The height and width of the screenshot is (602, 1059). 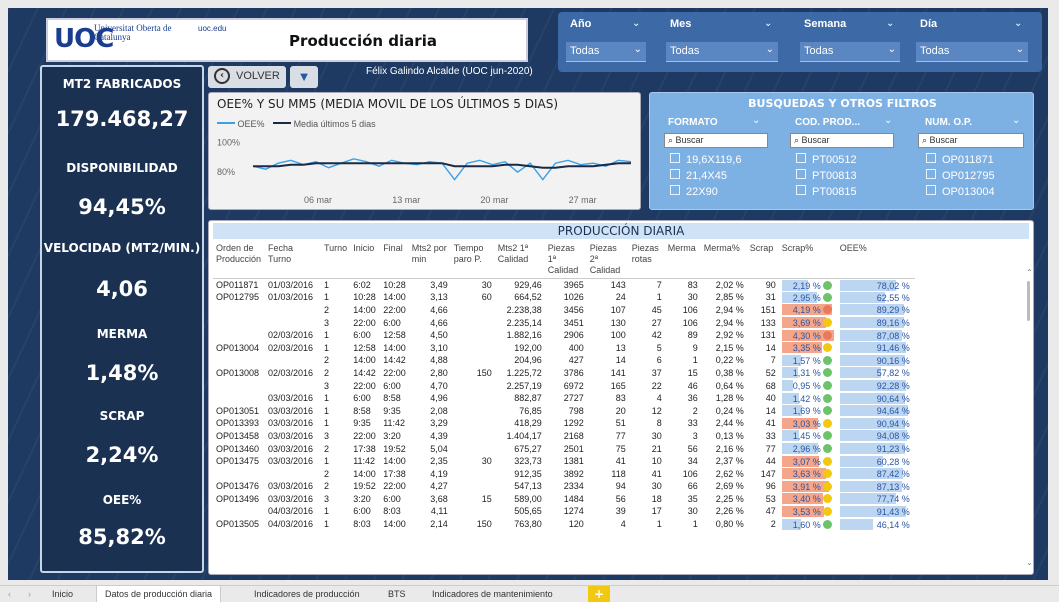 I want to click on column-header: Piezas 2ª Calidad, so click(x=607, y=260).